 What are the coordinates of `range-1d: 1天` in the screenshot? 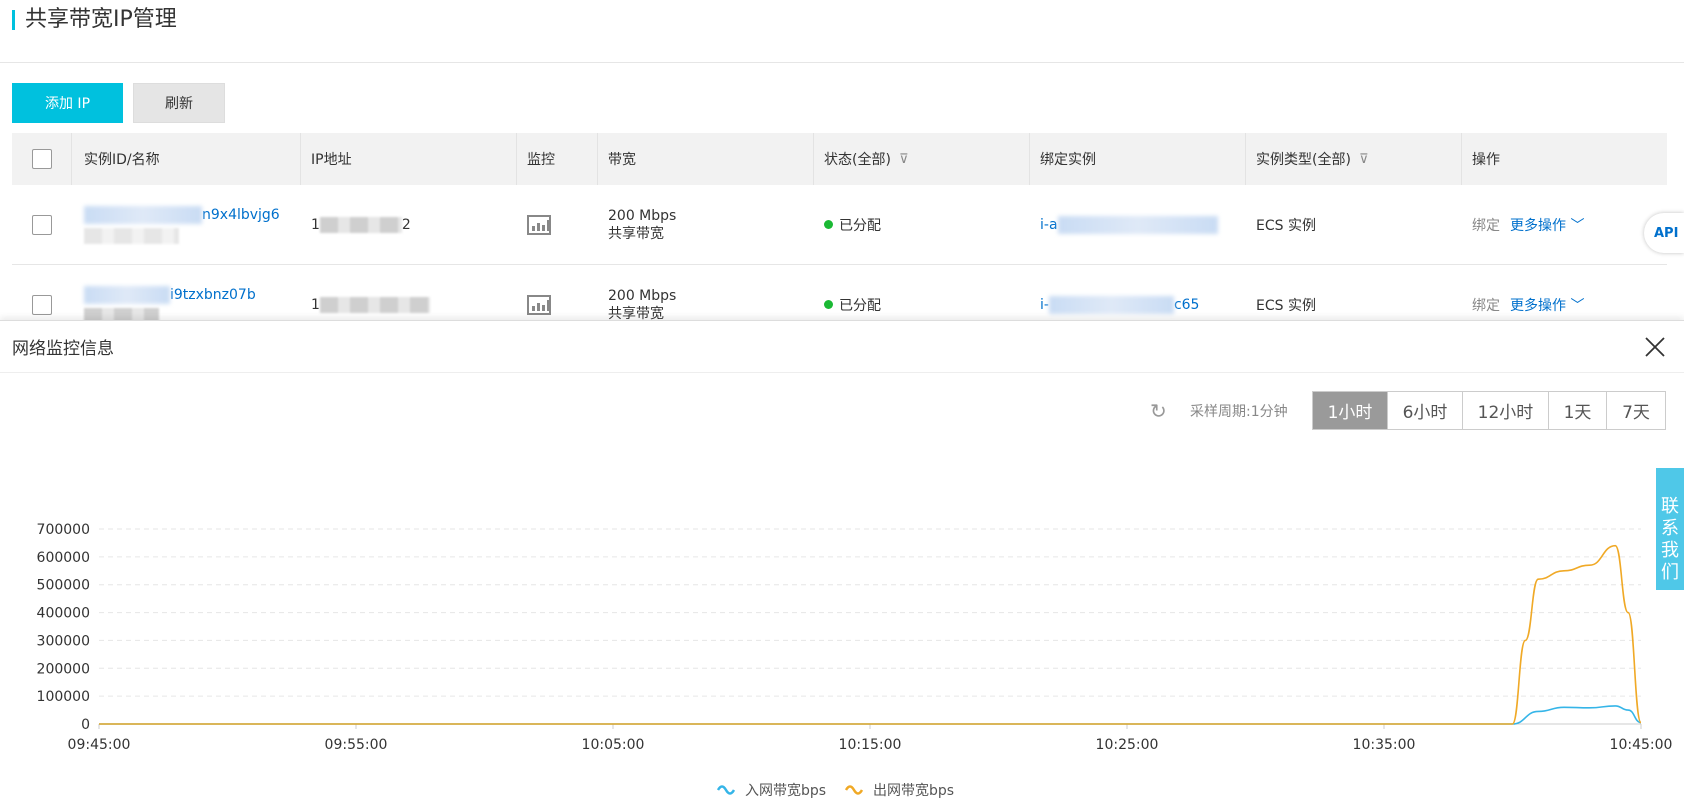 It's located at (1578, 410).